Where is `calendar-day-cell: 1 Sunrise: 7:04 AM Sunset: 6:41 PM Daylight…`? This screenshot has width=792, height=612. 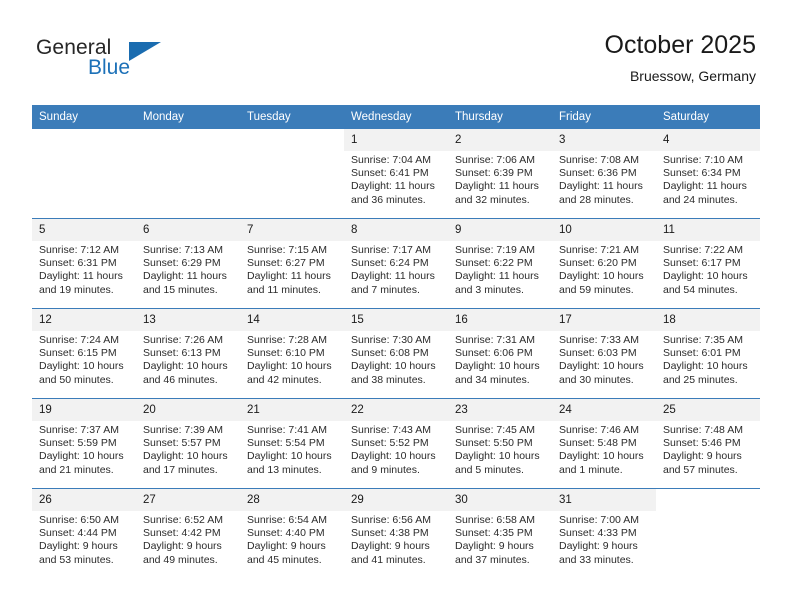
calendar-day-cell: 1 Sunrise: 7:04 AM Sunset: 6:41 PM Daylight… is located at coordinates (396, 174).